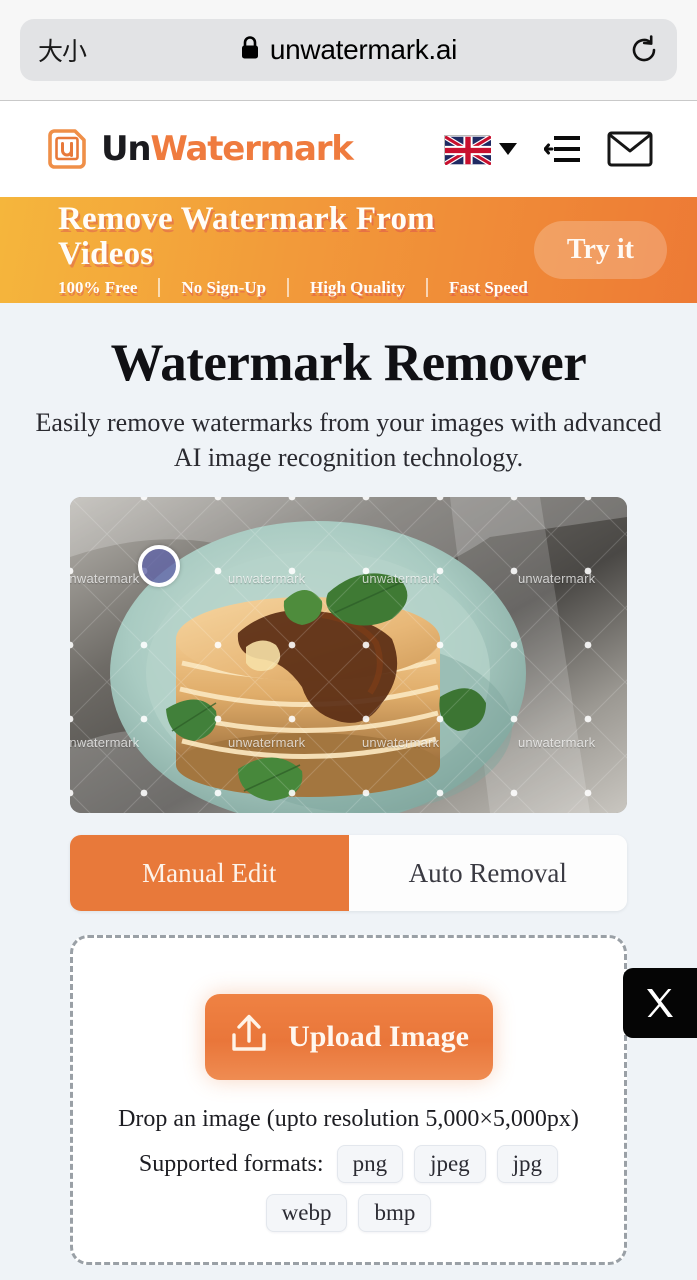 Image resolution: width=697 pixels, height=1280 pixels. What do you see at coordinates (487, 873) in the screenshot?
I see `tab-auto-removal: Auto Removal` at bounding box center [487, 873].